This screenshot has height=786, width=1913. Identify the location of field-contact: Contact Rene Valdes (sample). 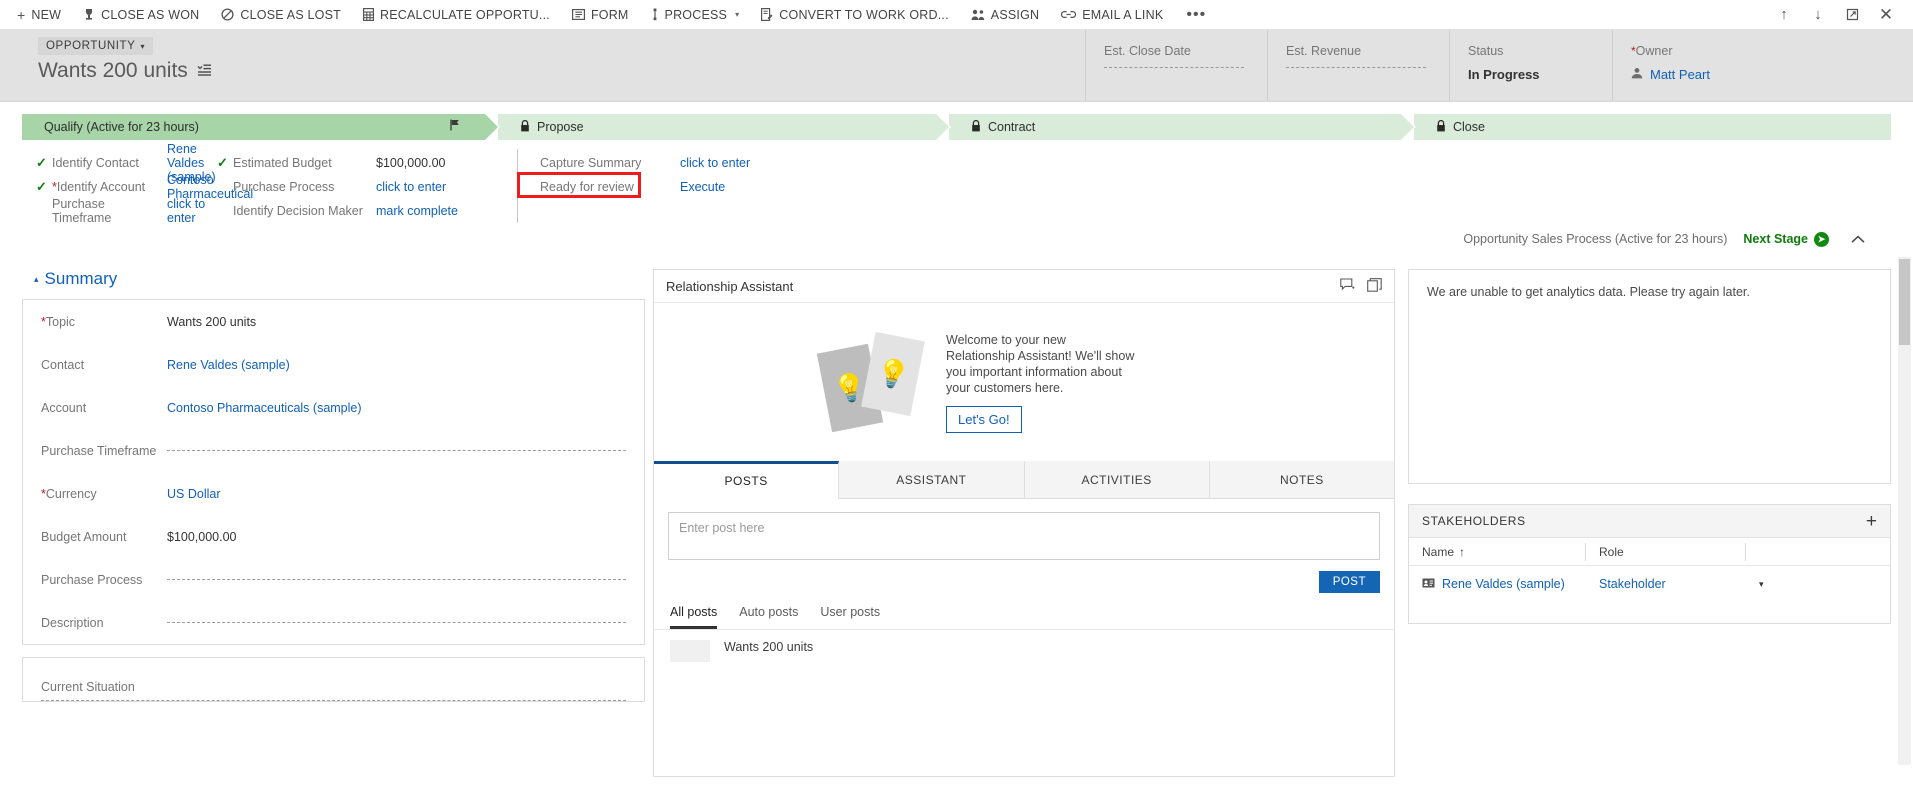
(333, 364).